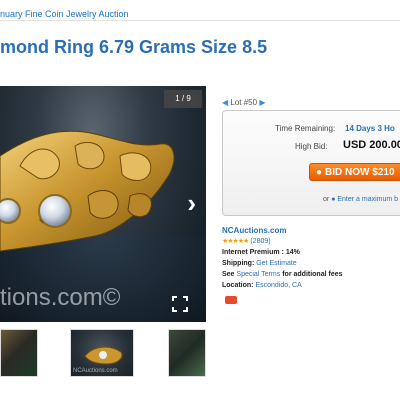 Image resolution: width=400 pixels, height=400 pixels. Describe the element at coordinates (102, 353) in the screenshot. I see `thumbnail-2: NCAuctions.com` at that location.